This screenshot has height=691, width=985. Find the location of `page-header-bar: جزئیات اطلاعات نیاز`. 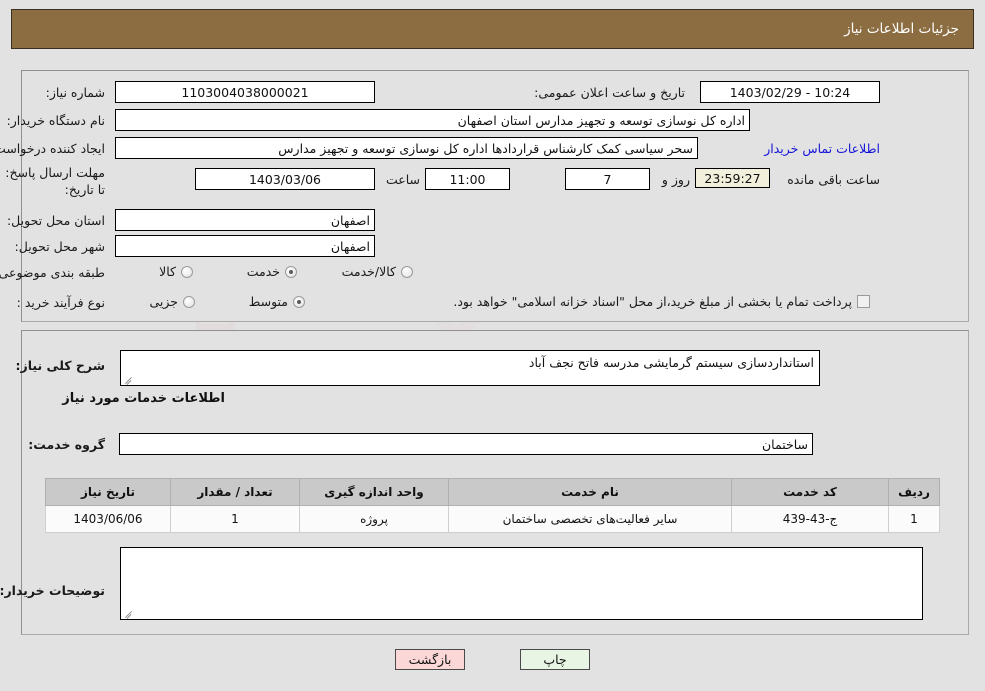

page-header-bar: جزئیات اطلاعات نیاز is located at coordinates (492, 29).